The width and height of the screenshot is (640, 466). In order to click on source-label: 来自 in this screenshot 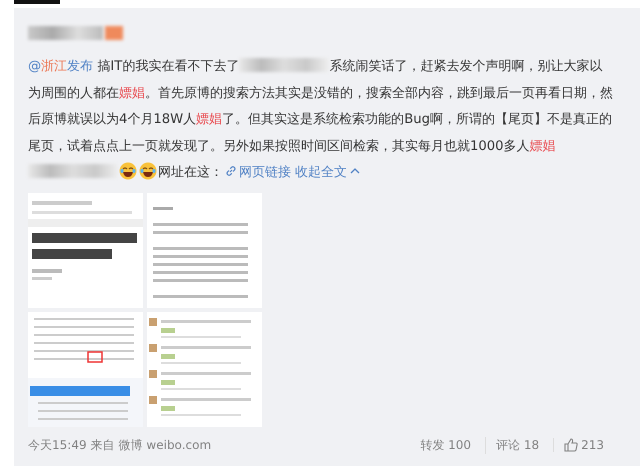, I will do `click(102, 445)`.